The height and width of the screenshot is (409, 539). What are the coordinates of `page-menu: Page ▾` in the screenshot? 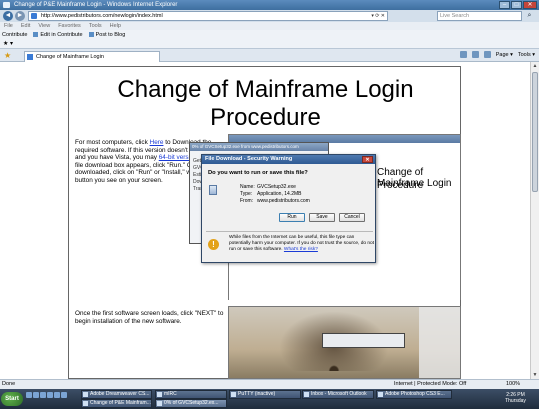 It's located at (504, 55).